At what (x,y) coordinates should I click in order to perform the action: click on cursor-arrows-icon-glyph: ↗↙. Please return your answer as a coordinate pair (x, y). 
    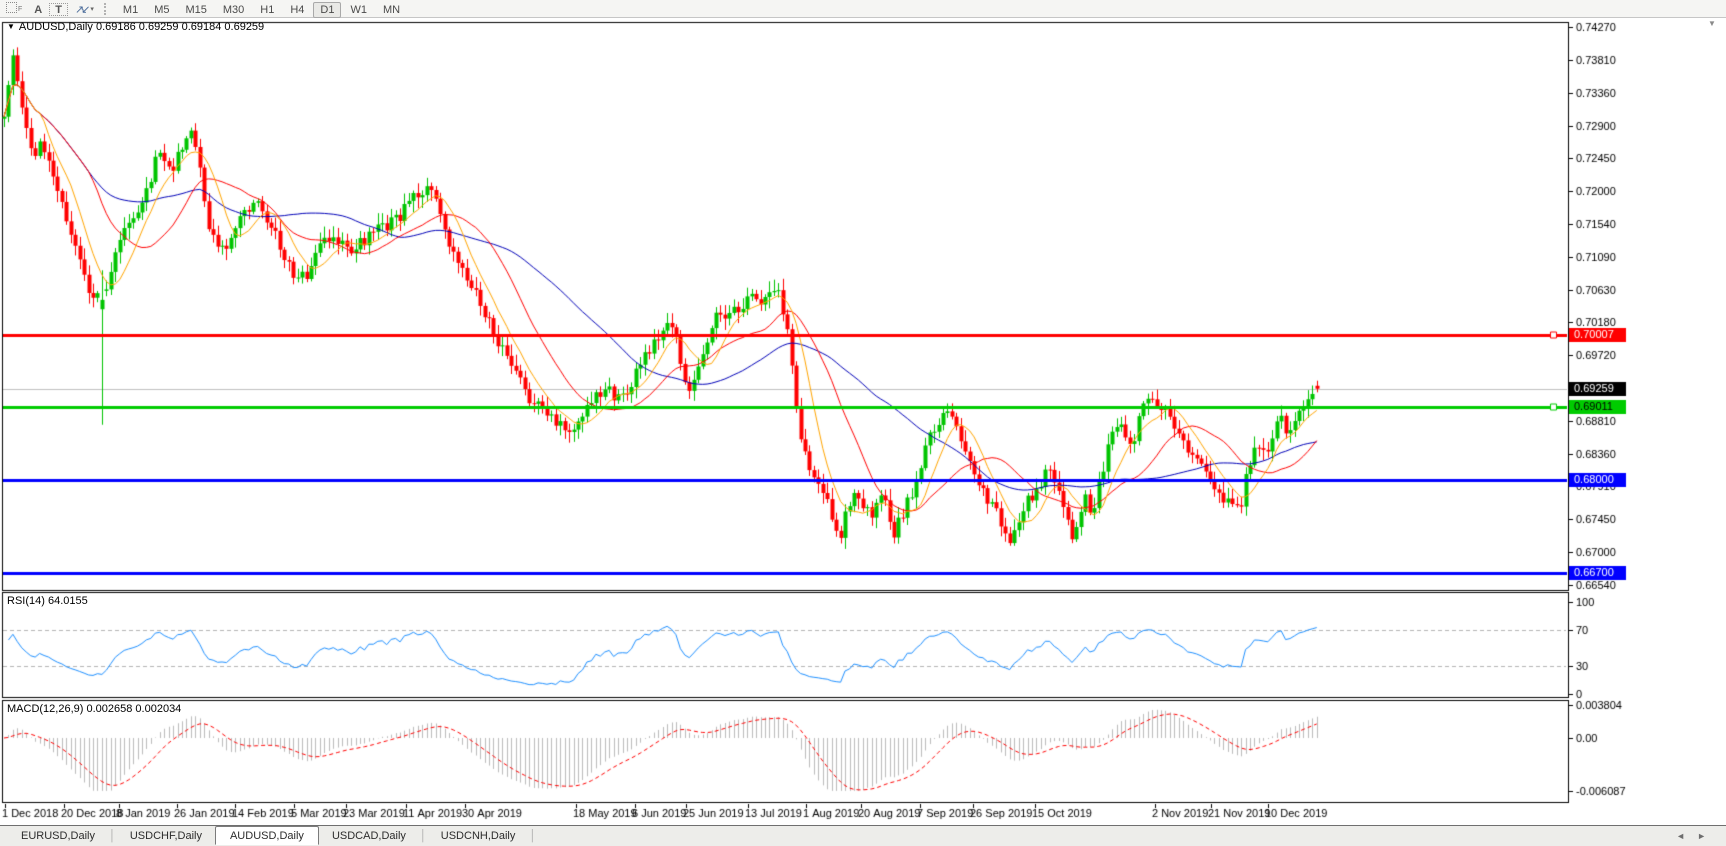
    Looking at the image, I should click on (82, 9).